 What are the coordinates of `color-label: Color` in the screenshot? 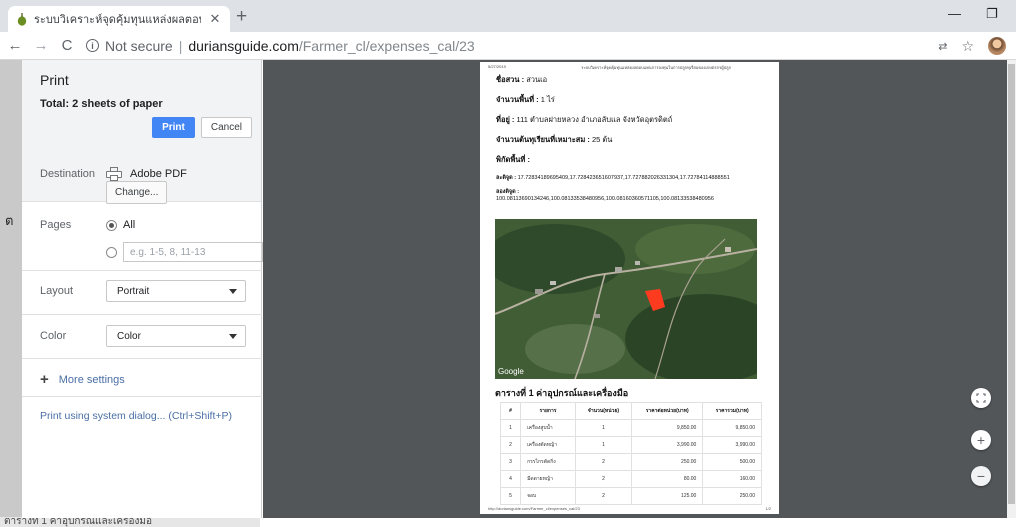 It's located at (53, 336).